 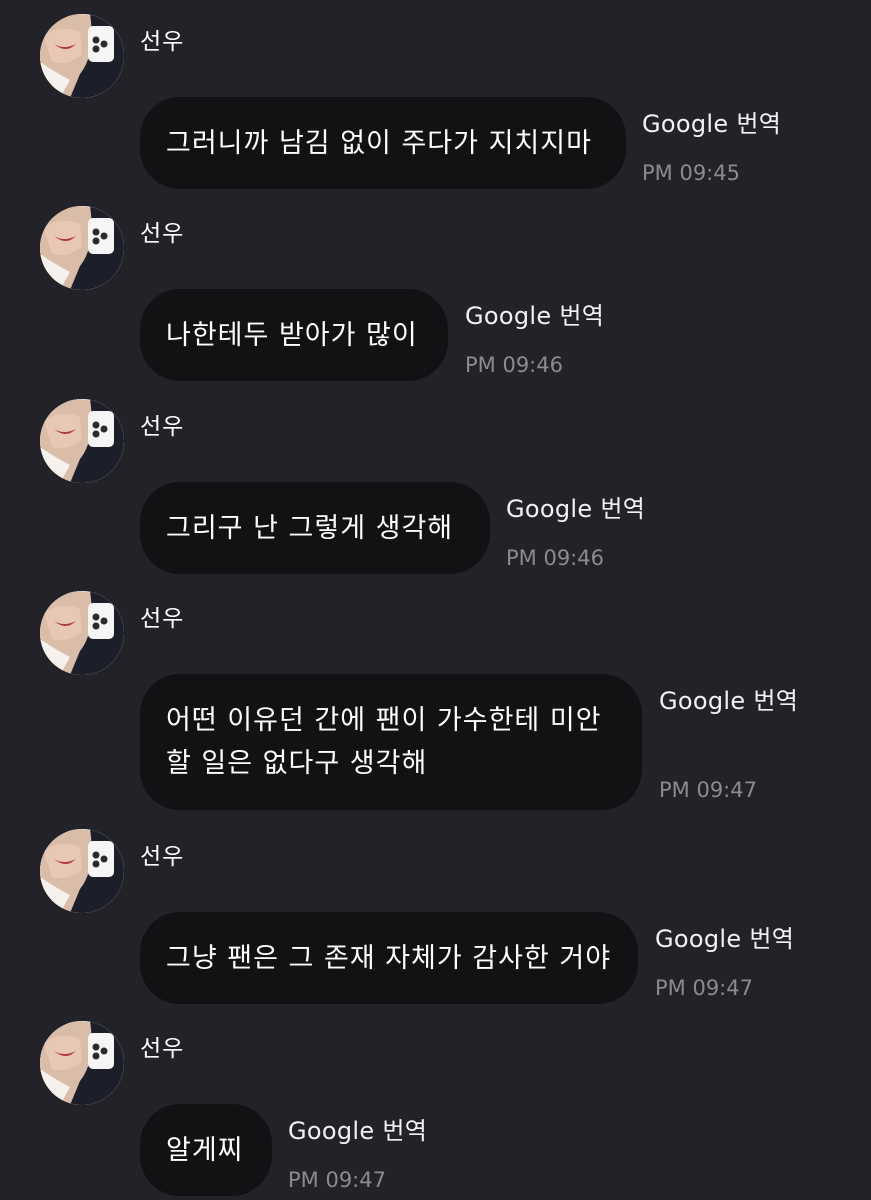 I want to click on message-text-line-2: 할 일은 없다구 생각해, so click(x=297, y=763).